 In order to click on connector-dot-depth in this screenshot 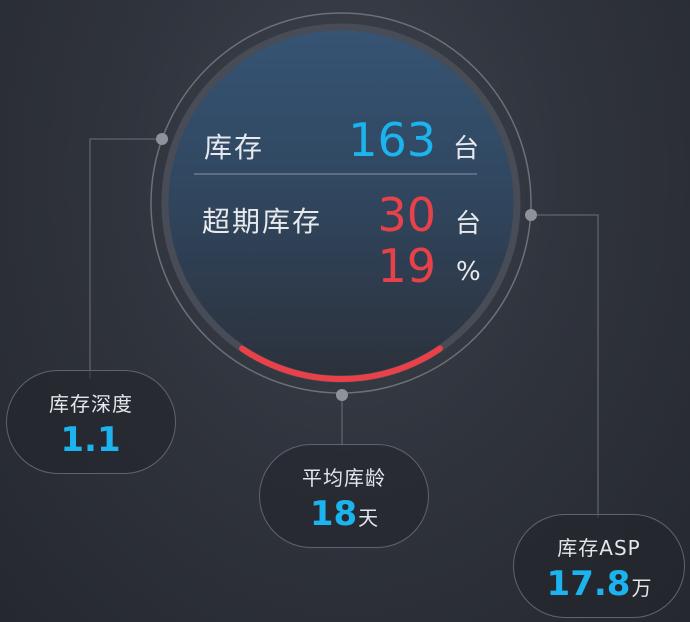, I will do `click(162, 139)`.